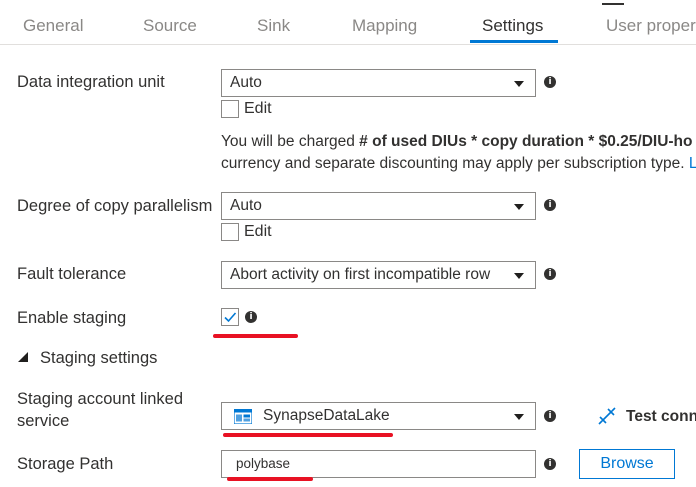 This screenshot has width=696, height=487. I want to click on tab-general: General, so click(53, 26).